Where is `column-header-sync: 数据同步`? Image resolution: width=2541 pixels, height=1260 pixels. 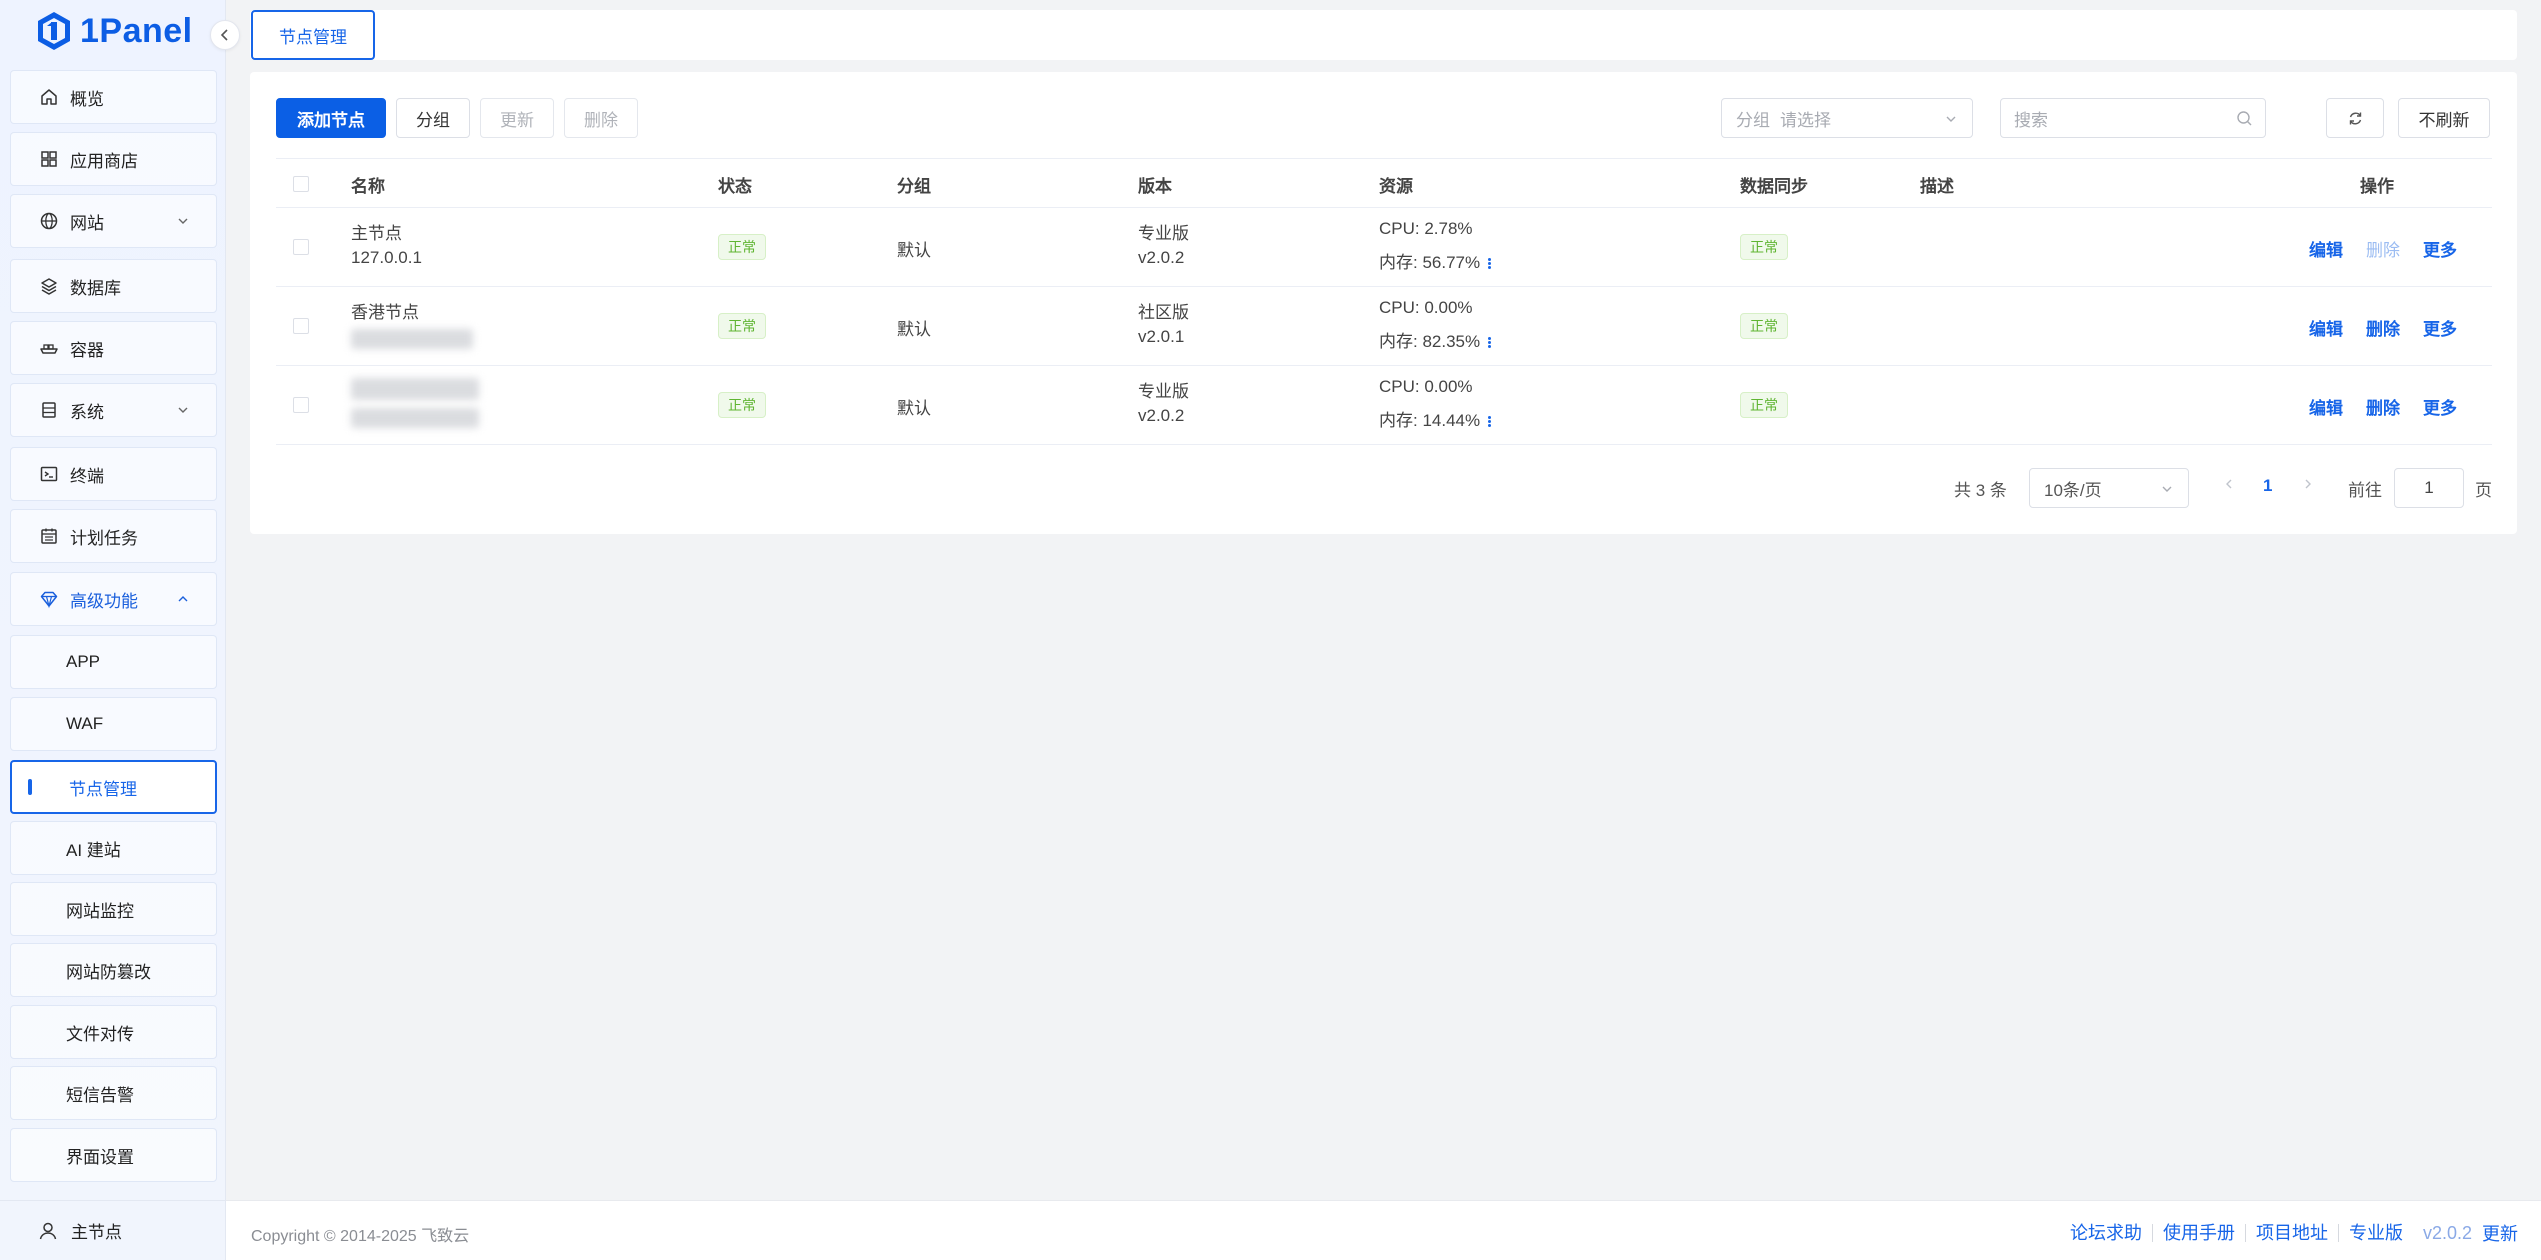 column-header-sync: 数据同步 is located at coordinates (1774, 186).